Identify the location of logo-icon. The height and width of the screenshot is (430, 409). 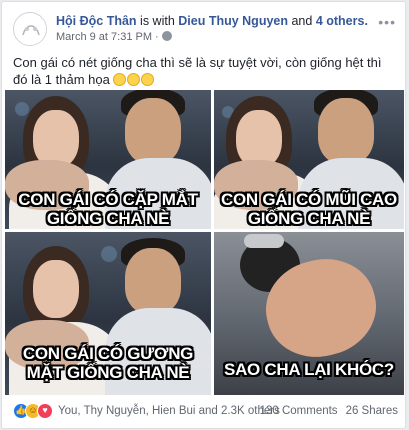
(30, 29).